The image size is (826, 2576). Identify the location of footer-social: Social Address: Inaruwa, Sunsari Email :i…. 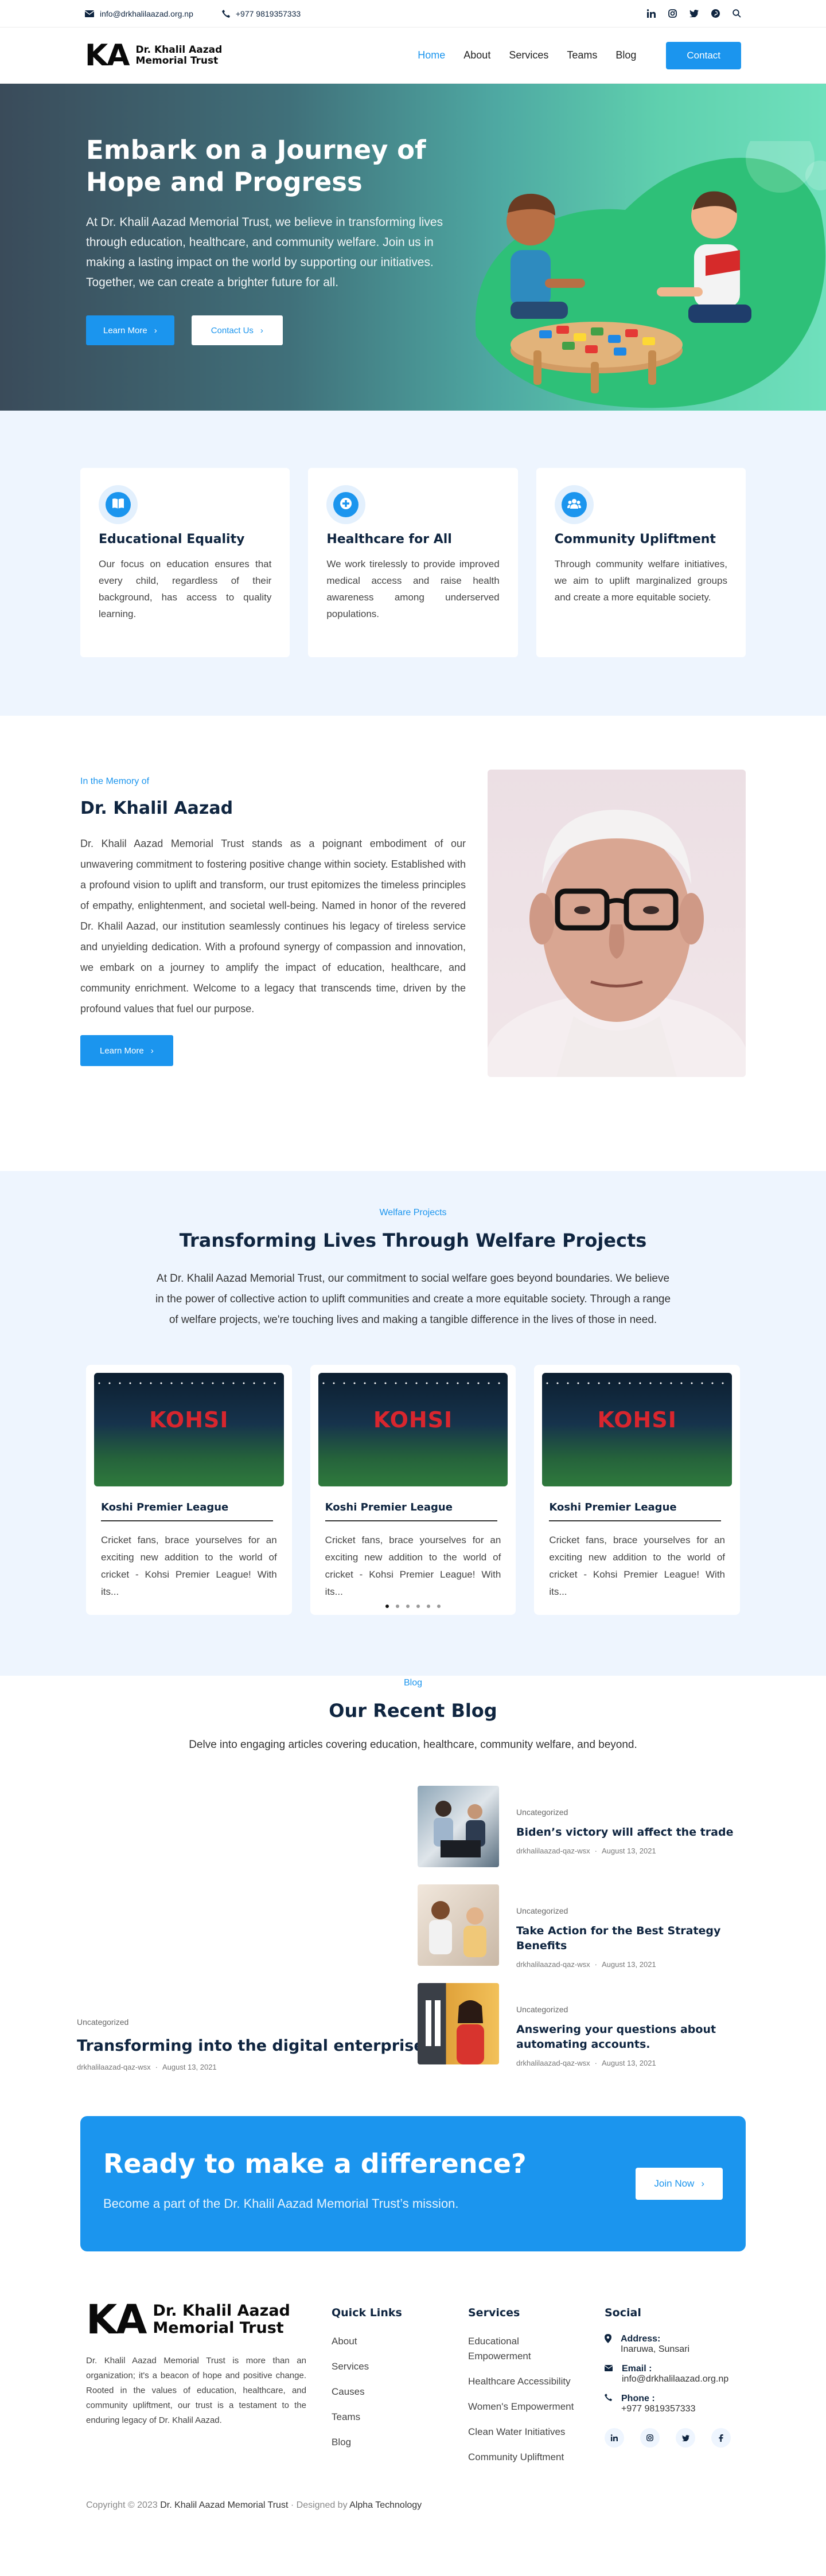
(679, 2377).